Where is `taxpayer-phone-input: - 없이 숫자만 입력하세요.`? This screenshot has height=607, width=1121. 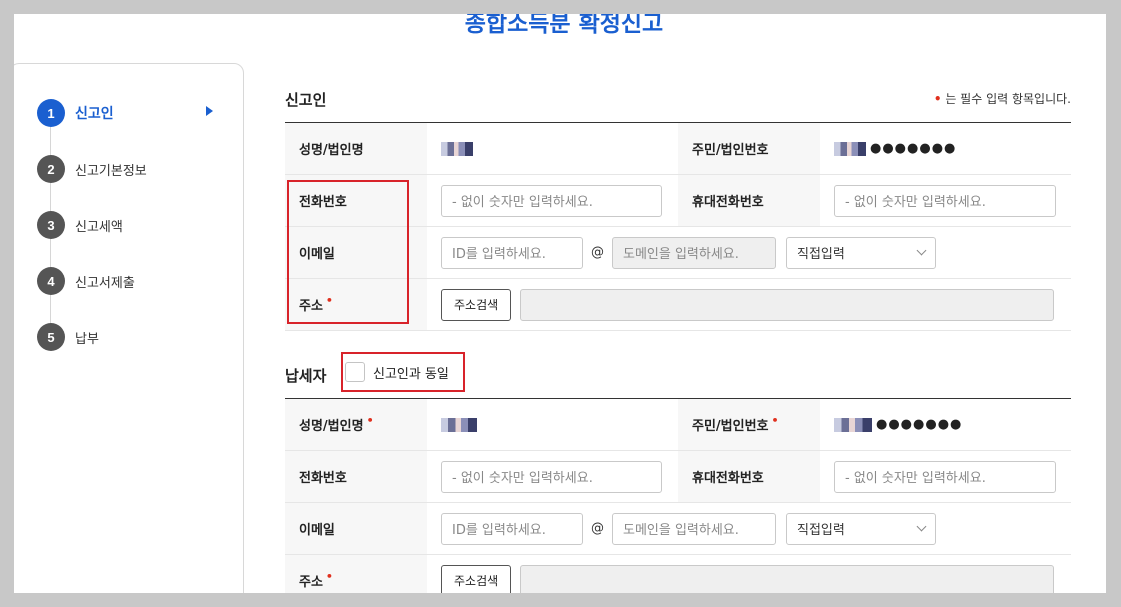
taxpayer-phone-input: - 없이 숫자만 입력하세요. is located at coordinates (551, 476).